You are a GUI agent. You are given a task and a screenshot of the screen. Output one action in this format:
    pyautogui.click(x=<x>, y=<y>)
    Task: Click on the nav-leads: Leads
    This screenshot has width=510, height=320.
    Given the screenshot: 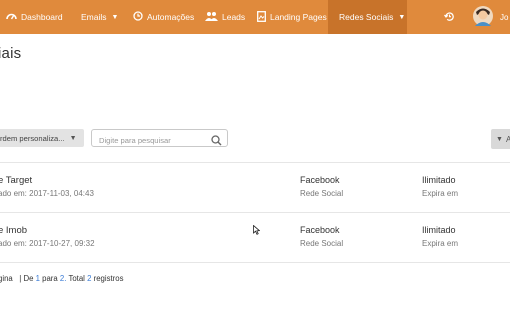 What is the action you would take?
    pyautogui.click(x=225, y=17)
    